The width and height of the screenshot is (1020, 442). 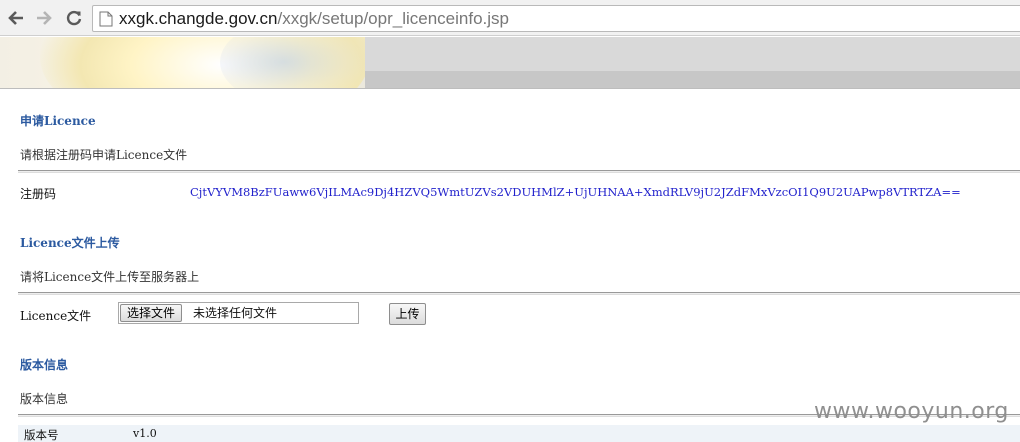 I want to click on reload-icon, so click(x=74, y=18).